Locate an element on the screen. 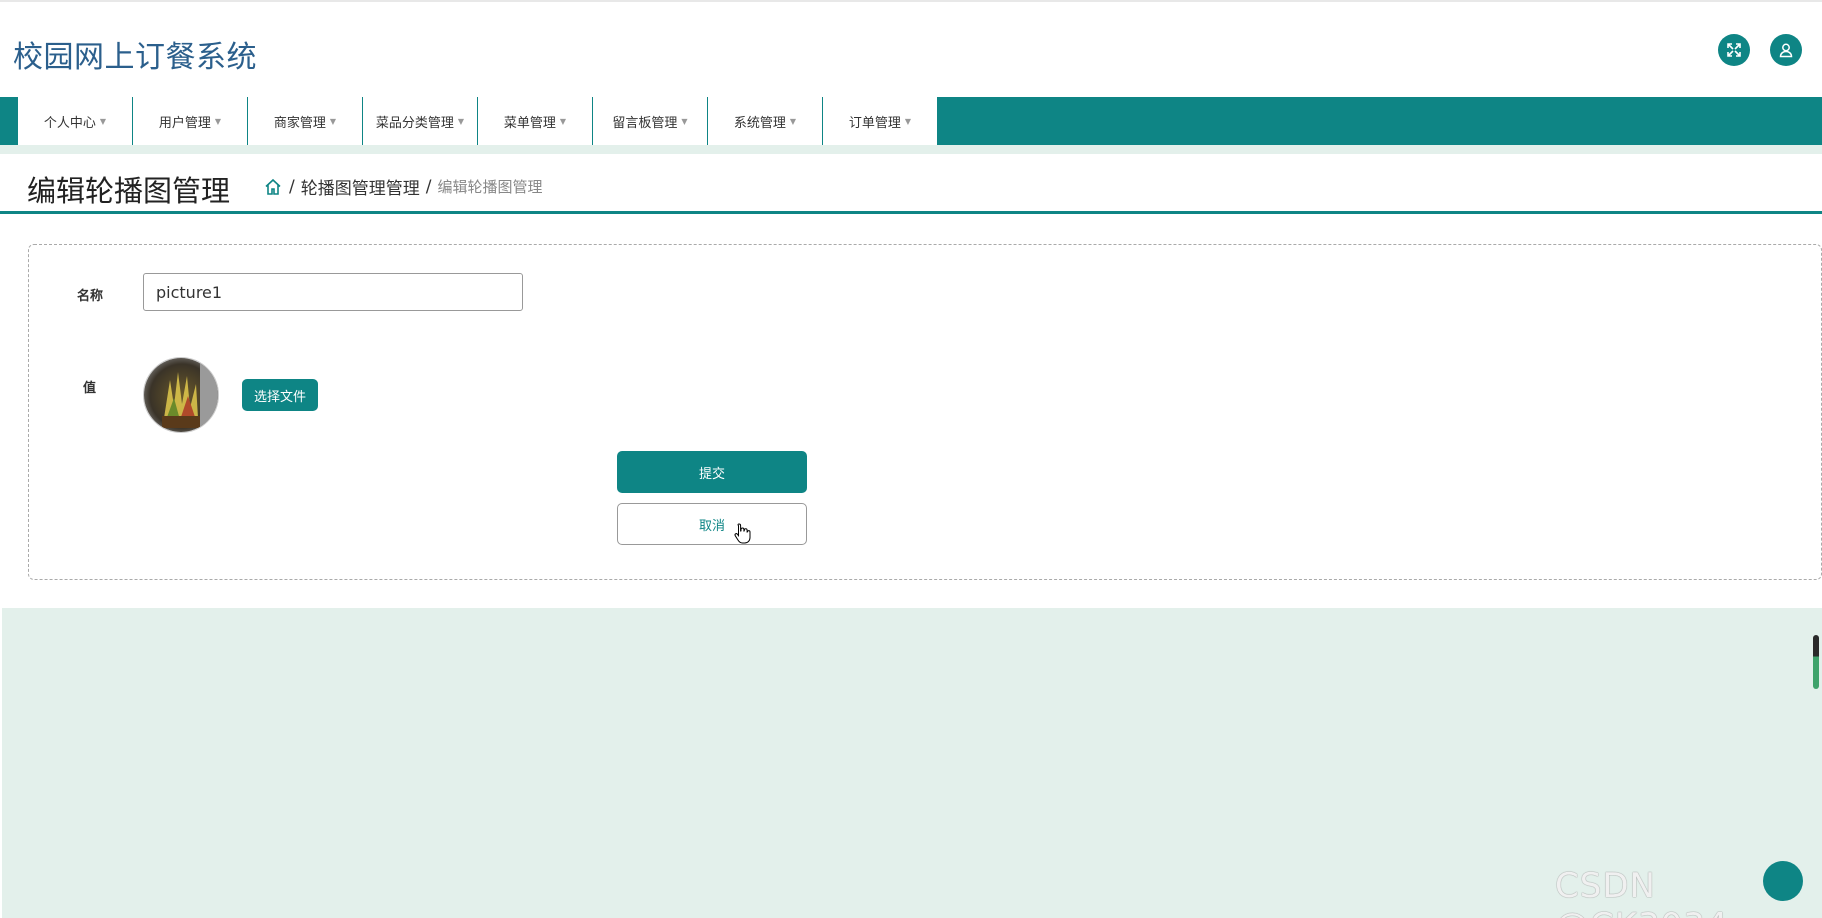 This screenshot has width=1822, height=918. nav-item-system-management: 系统管理 ▼ is located at coordinates (765, 121).